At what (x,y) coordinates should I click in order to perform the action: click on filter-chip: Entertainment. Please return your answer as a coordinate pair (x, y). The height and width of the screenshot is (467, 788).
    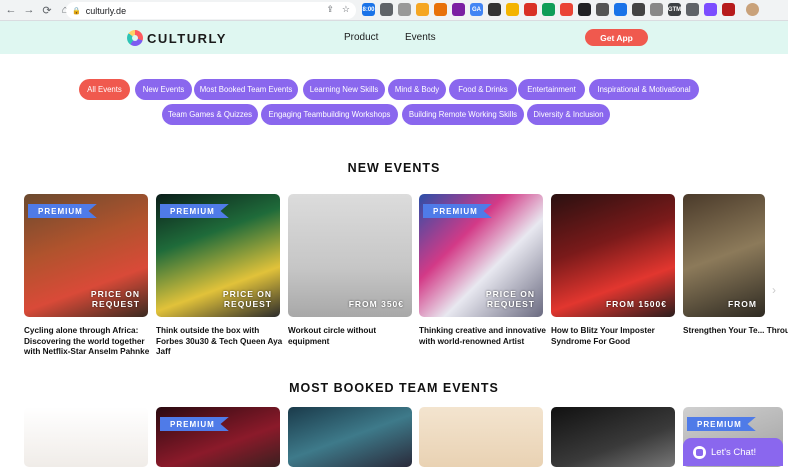
    Looking at the image, I should click on (551, 89).